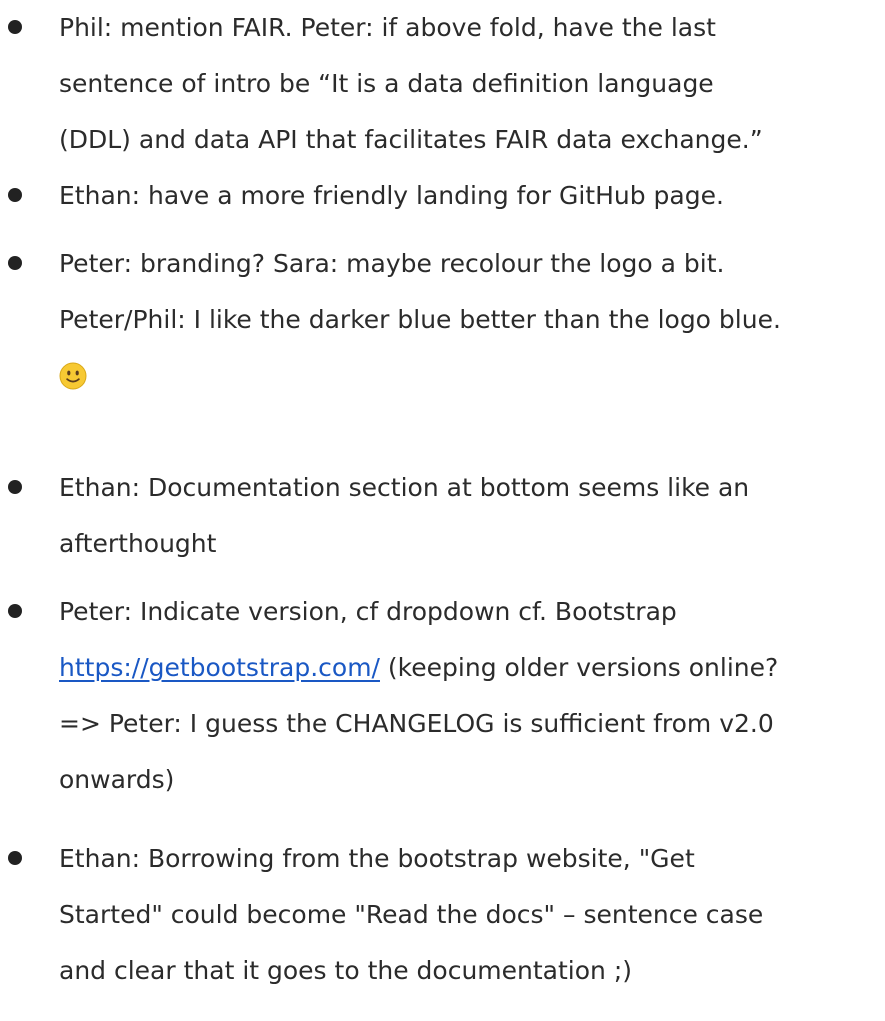 The height and width of the screenshot is (1021, 885). What do you see at coordinates (219, 667) in the screenshot?
I see `bootstrap-link: https://getbootstrap.com/` at bounding box center [219, 667].